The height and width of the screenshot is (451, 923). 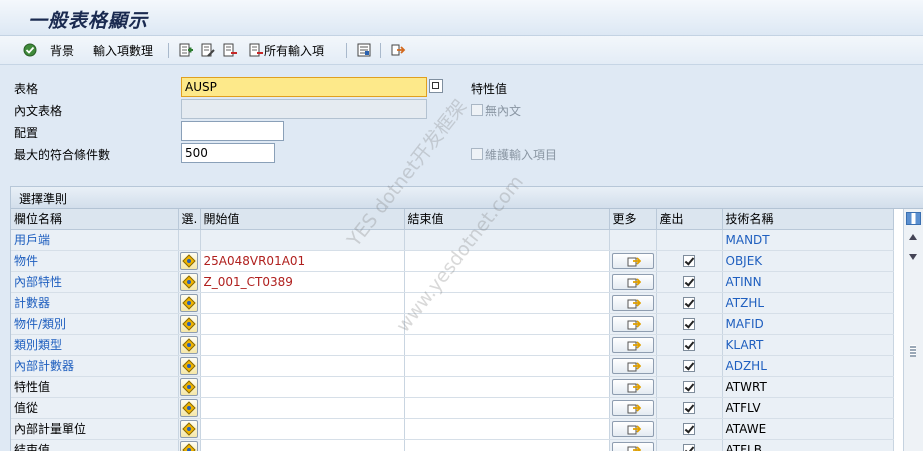 I want to click on column-header-sel: 選., so click(x=189, y=219).